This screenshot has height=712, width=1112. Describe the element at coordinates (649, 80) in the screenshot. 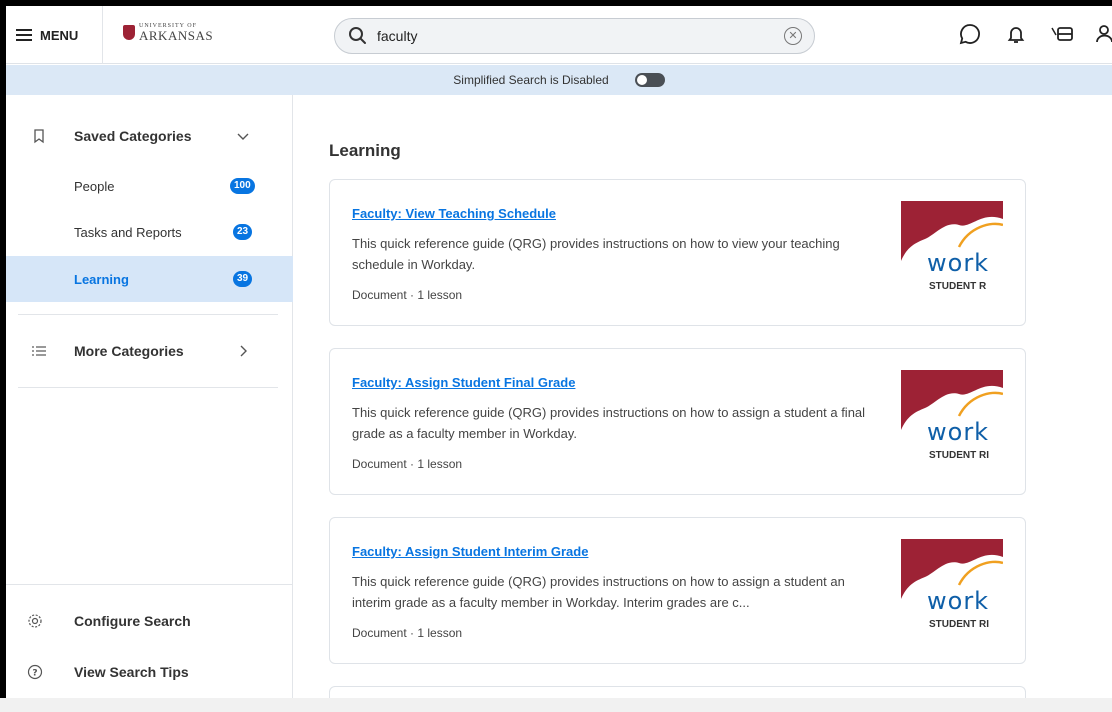

I see `simplified-search-toggle` at that location.